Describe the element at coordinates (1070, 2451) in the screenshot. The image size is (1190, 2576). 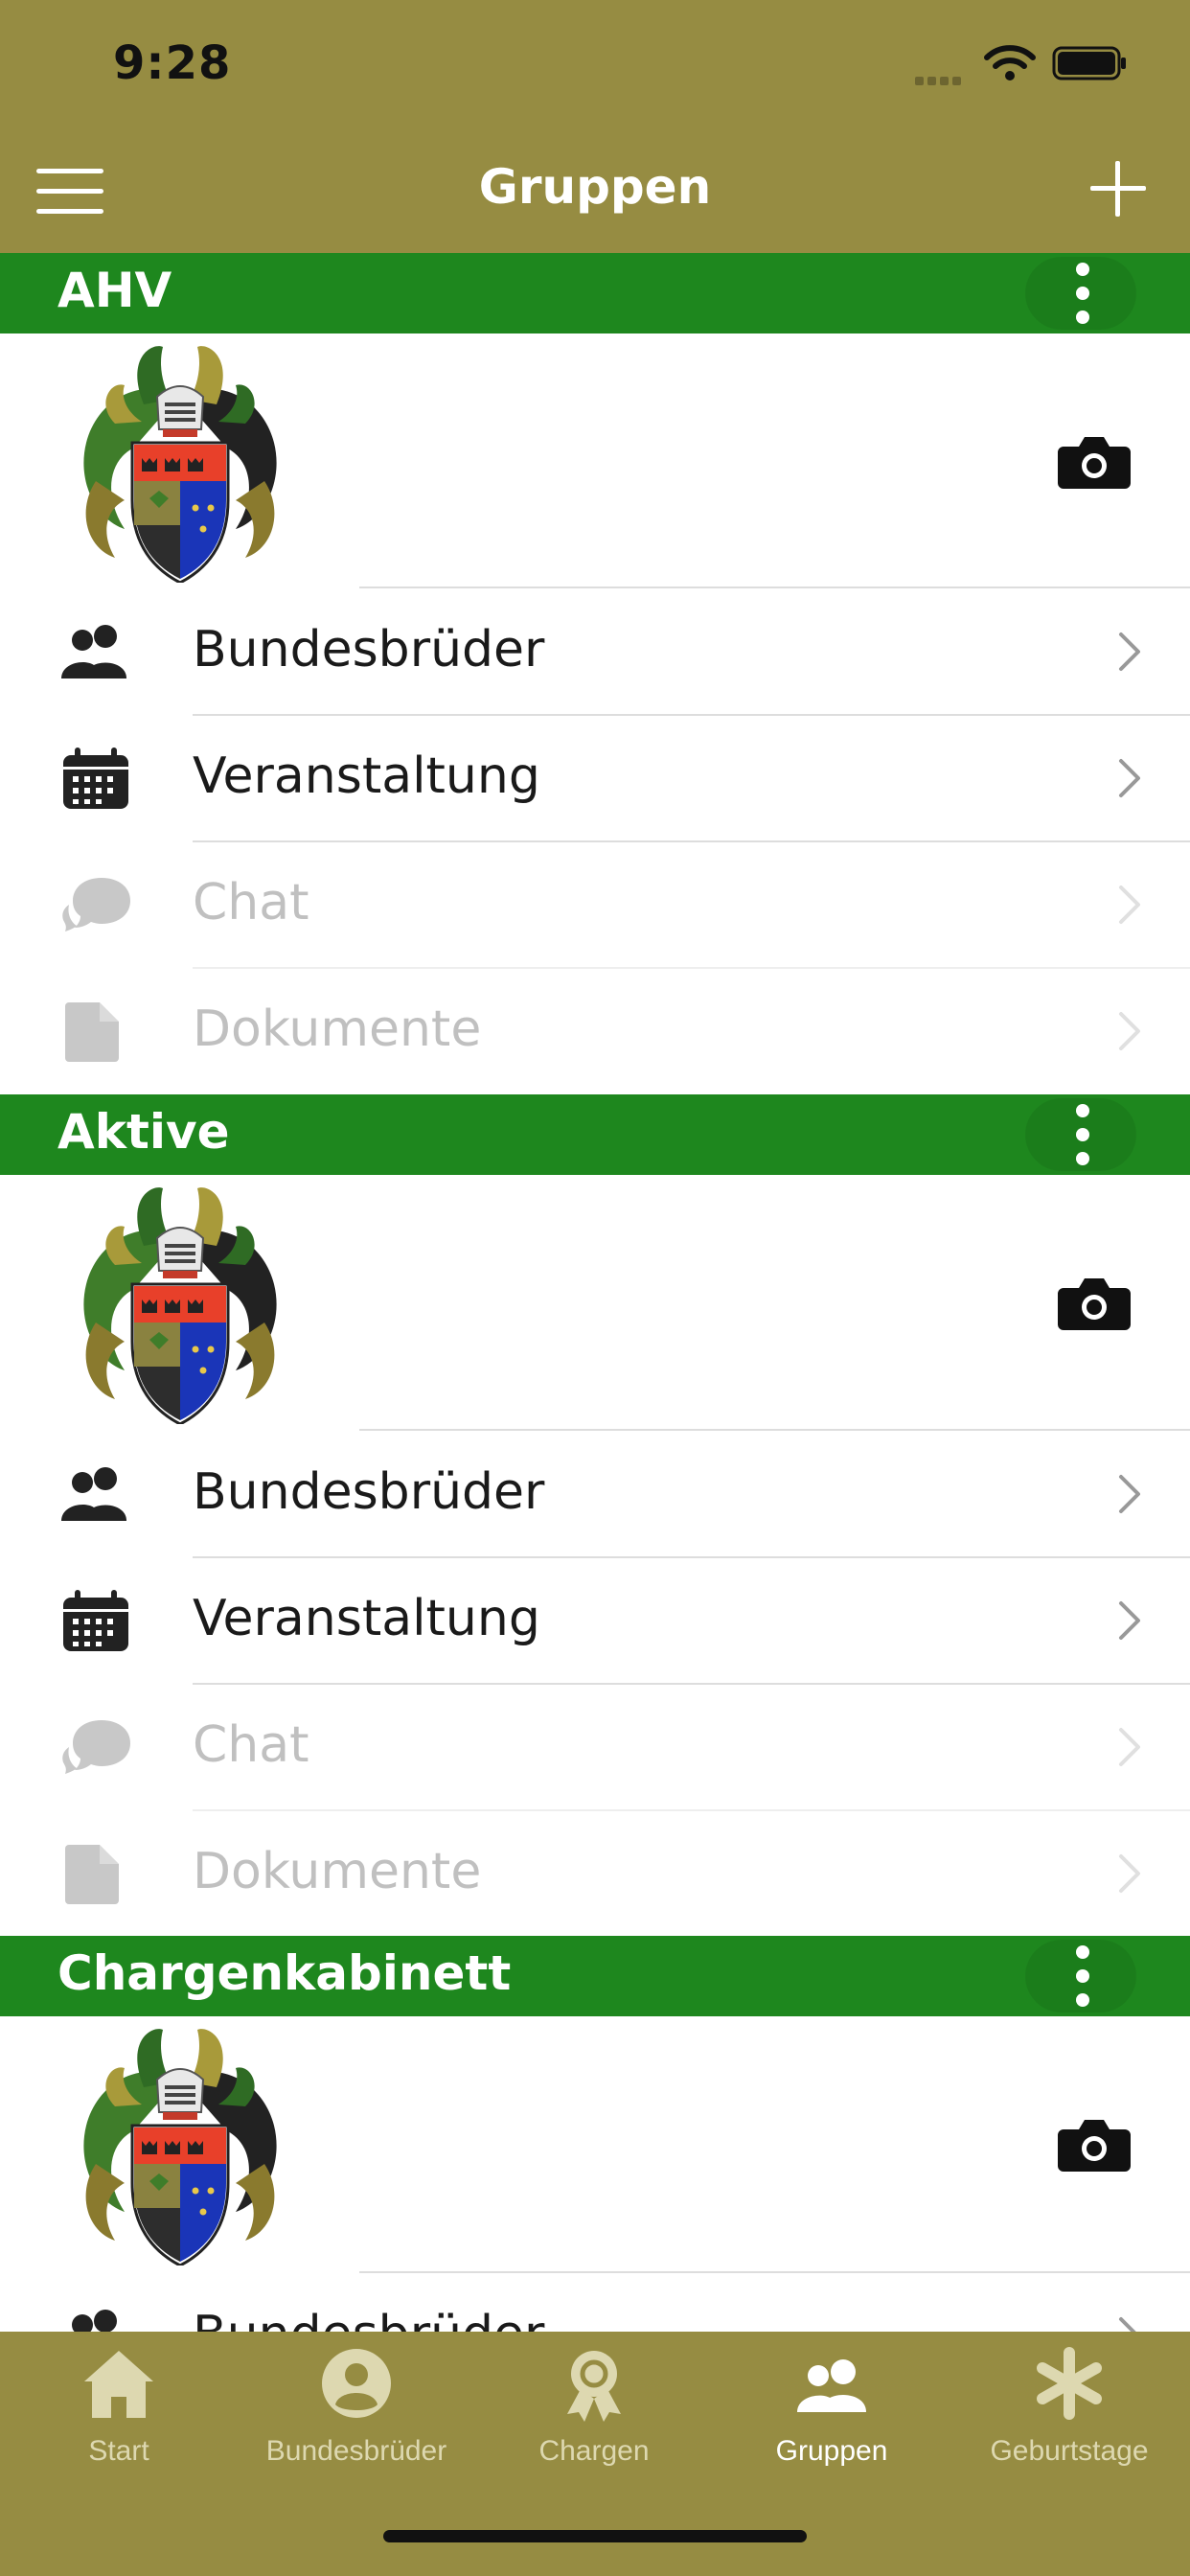
I see `tab-label: Geburtstage` at that location.